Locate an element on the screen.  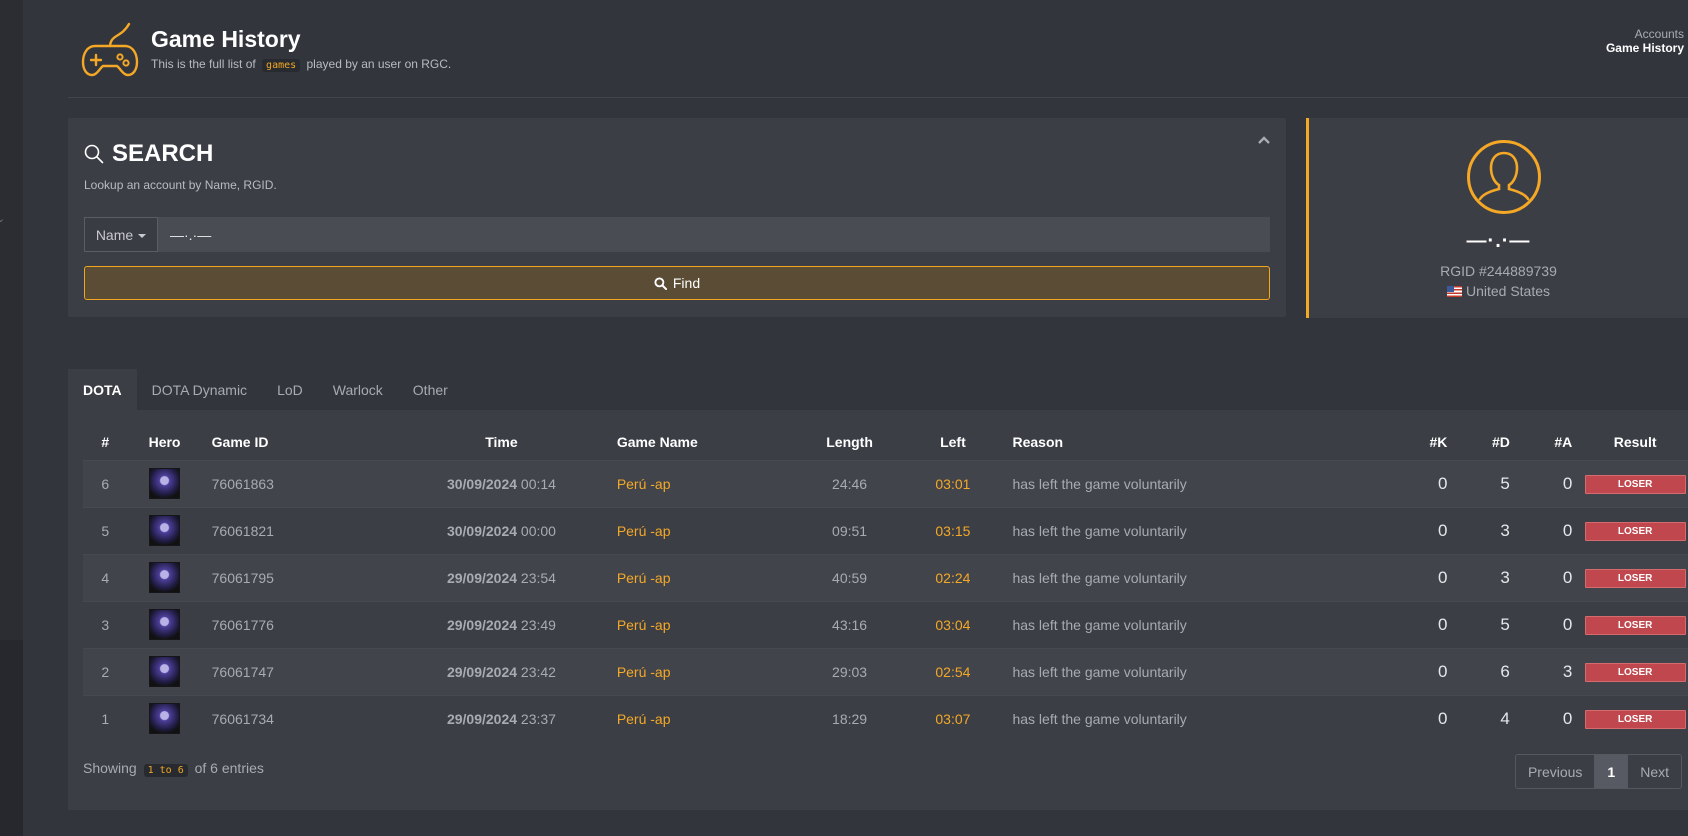
game-clock: 23:37 is located at coordinates (538, 718).